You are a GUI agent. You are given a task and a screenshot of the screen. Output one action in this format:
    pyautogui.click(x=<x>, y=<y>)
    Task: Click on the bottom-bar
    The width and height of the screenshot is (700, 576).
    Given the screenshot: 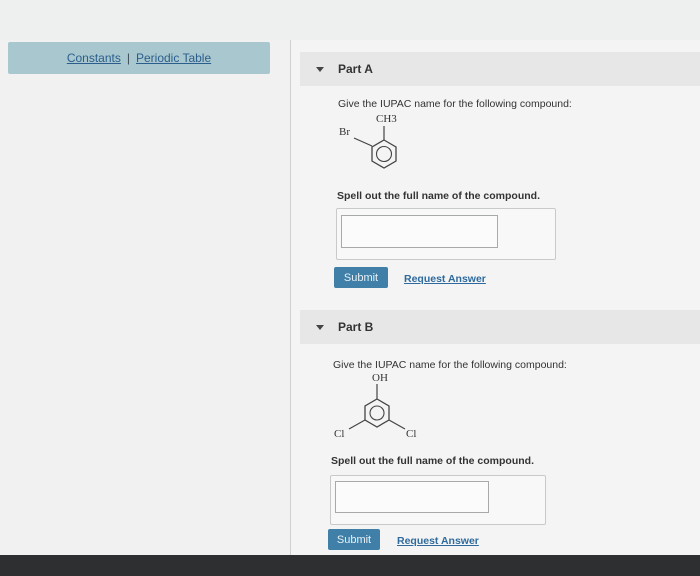 What is the action you would take?
    pyautogui.click(x=350, y=565)
    